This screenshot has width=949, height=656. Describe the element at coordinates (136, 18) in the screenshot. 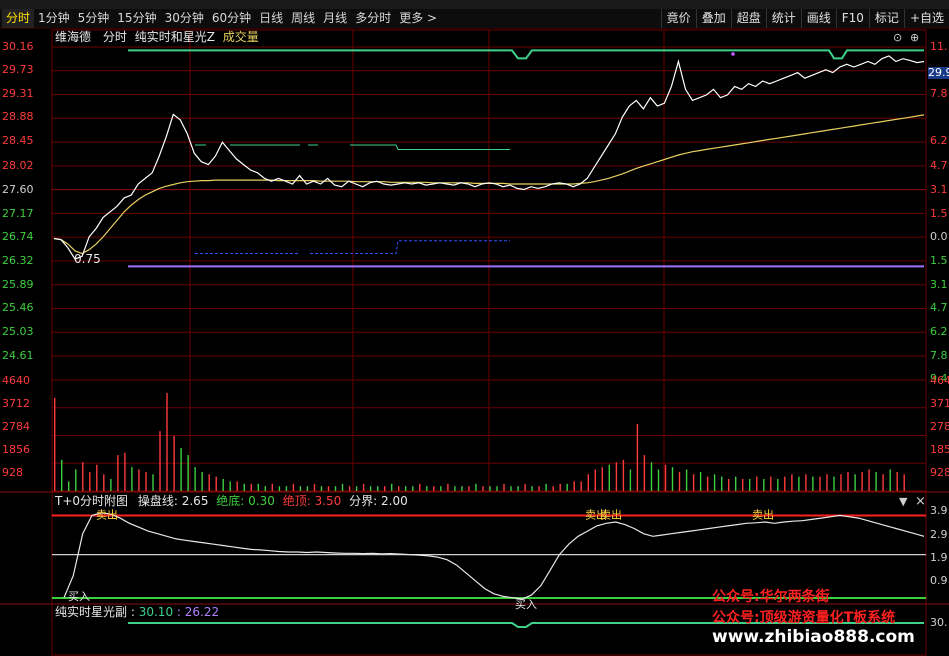

I see `period-tab-3: 15分钟` at that location.